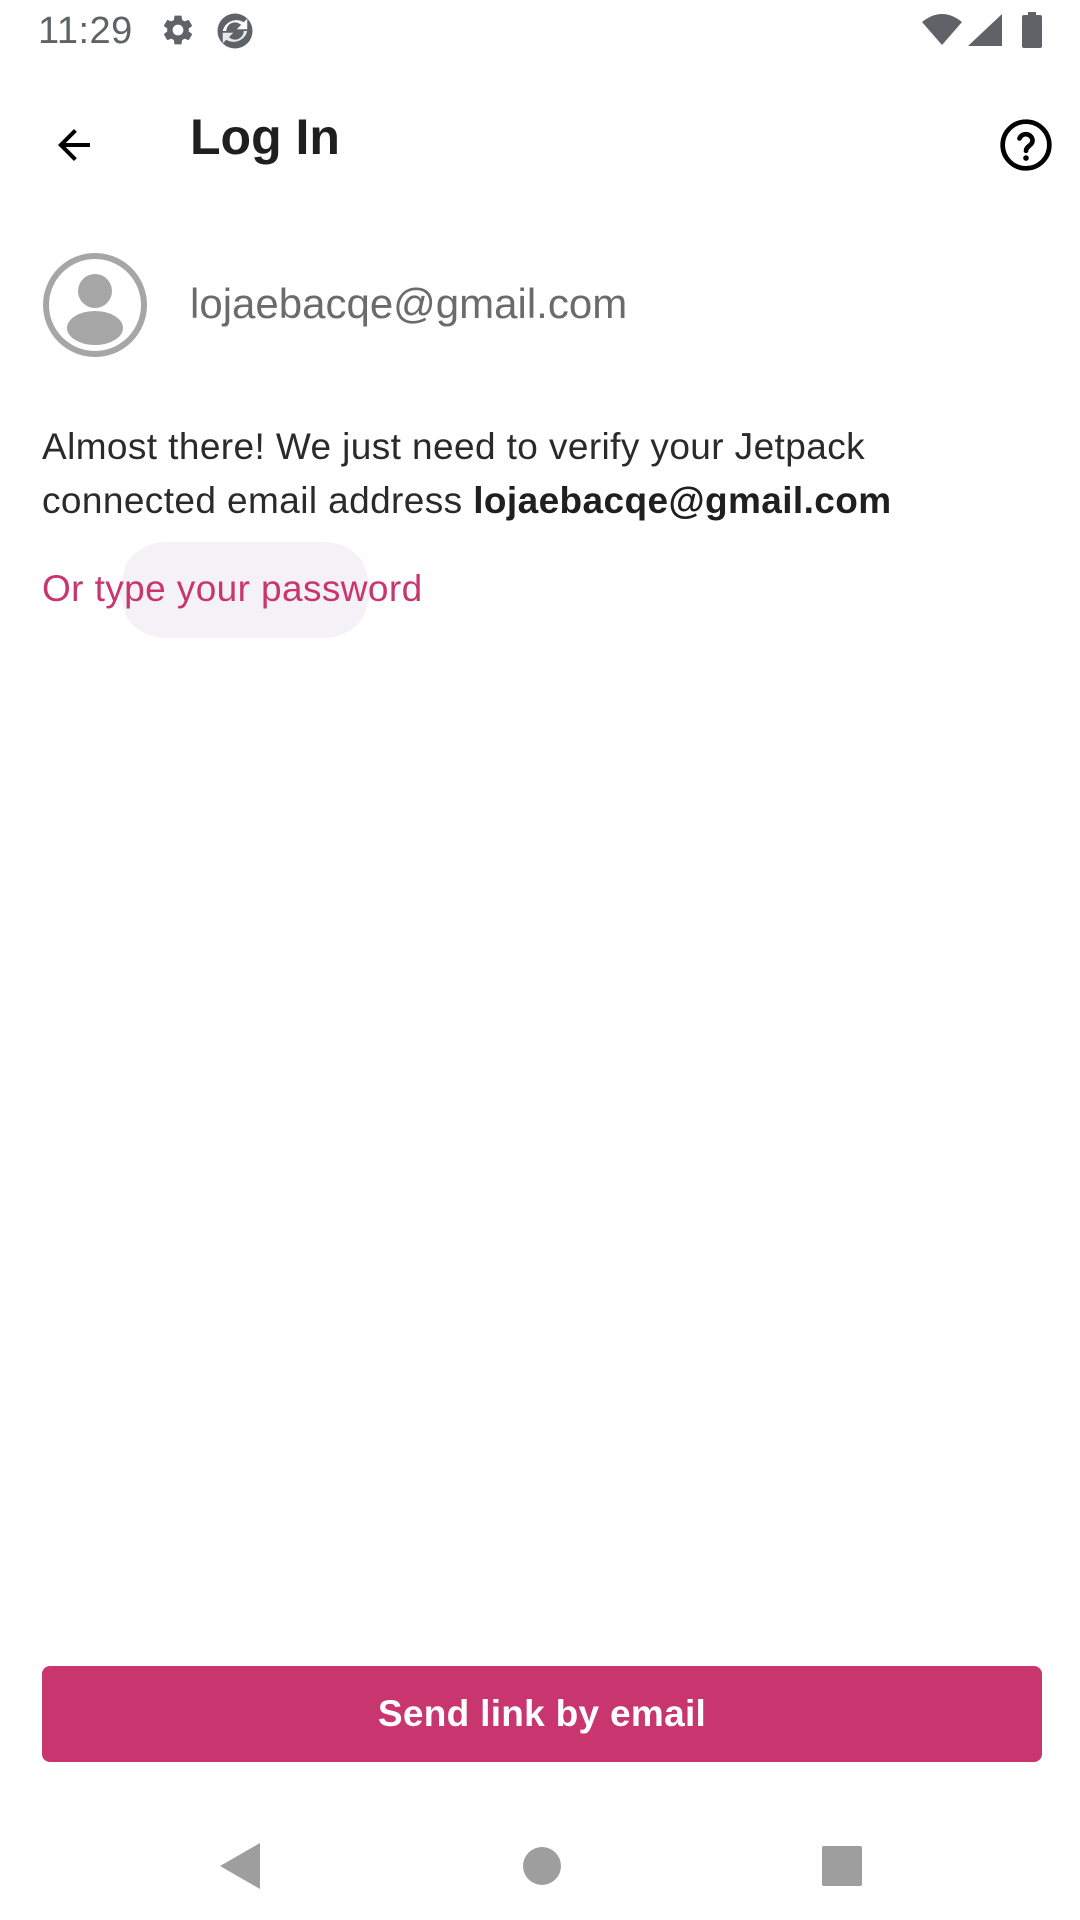  Describe the element at coordinates (232, 589) in the screenshot. I see `type-password-link: Or type your password` at that location.